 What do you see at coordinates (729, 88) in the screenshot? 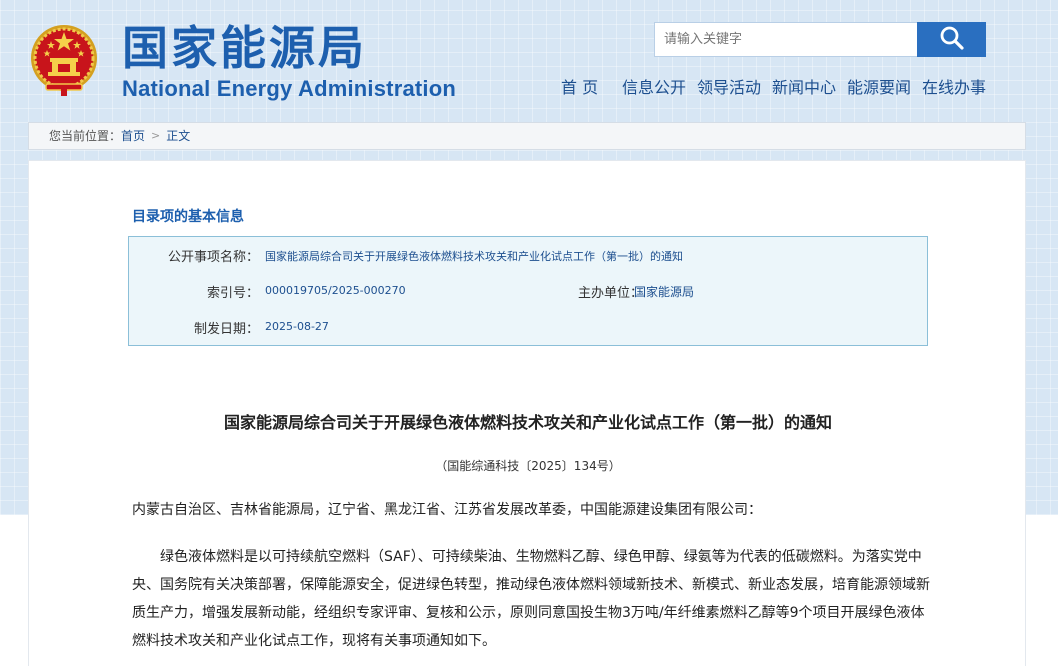
I see `nav-item-leadership: 领导活动` at bounding box center [729, 88].